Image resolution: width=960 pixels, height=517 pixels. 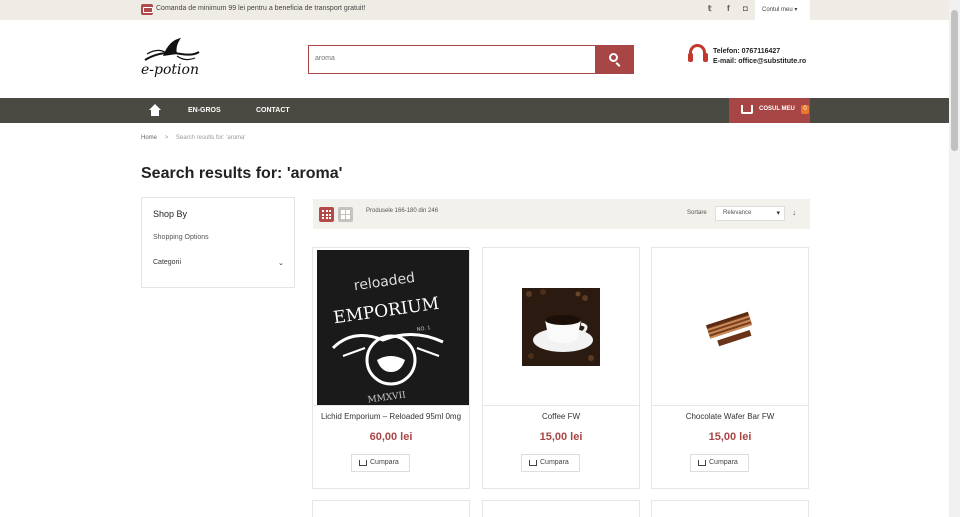 I want to click on sort-select: Relevance, so click(x=750, y=213).